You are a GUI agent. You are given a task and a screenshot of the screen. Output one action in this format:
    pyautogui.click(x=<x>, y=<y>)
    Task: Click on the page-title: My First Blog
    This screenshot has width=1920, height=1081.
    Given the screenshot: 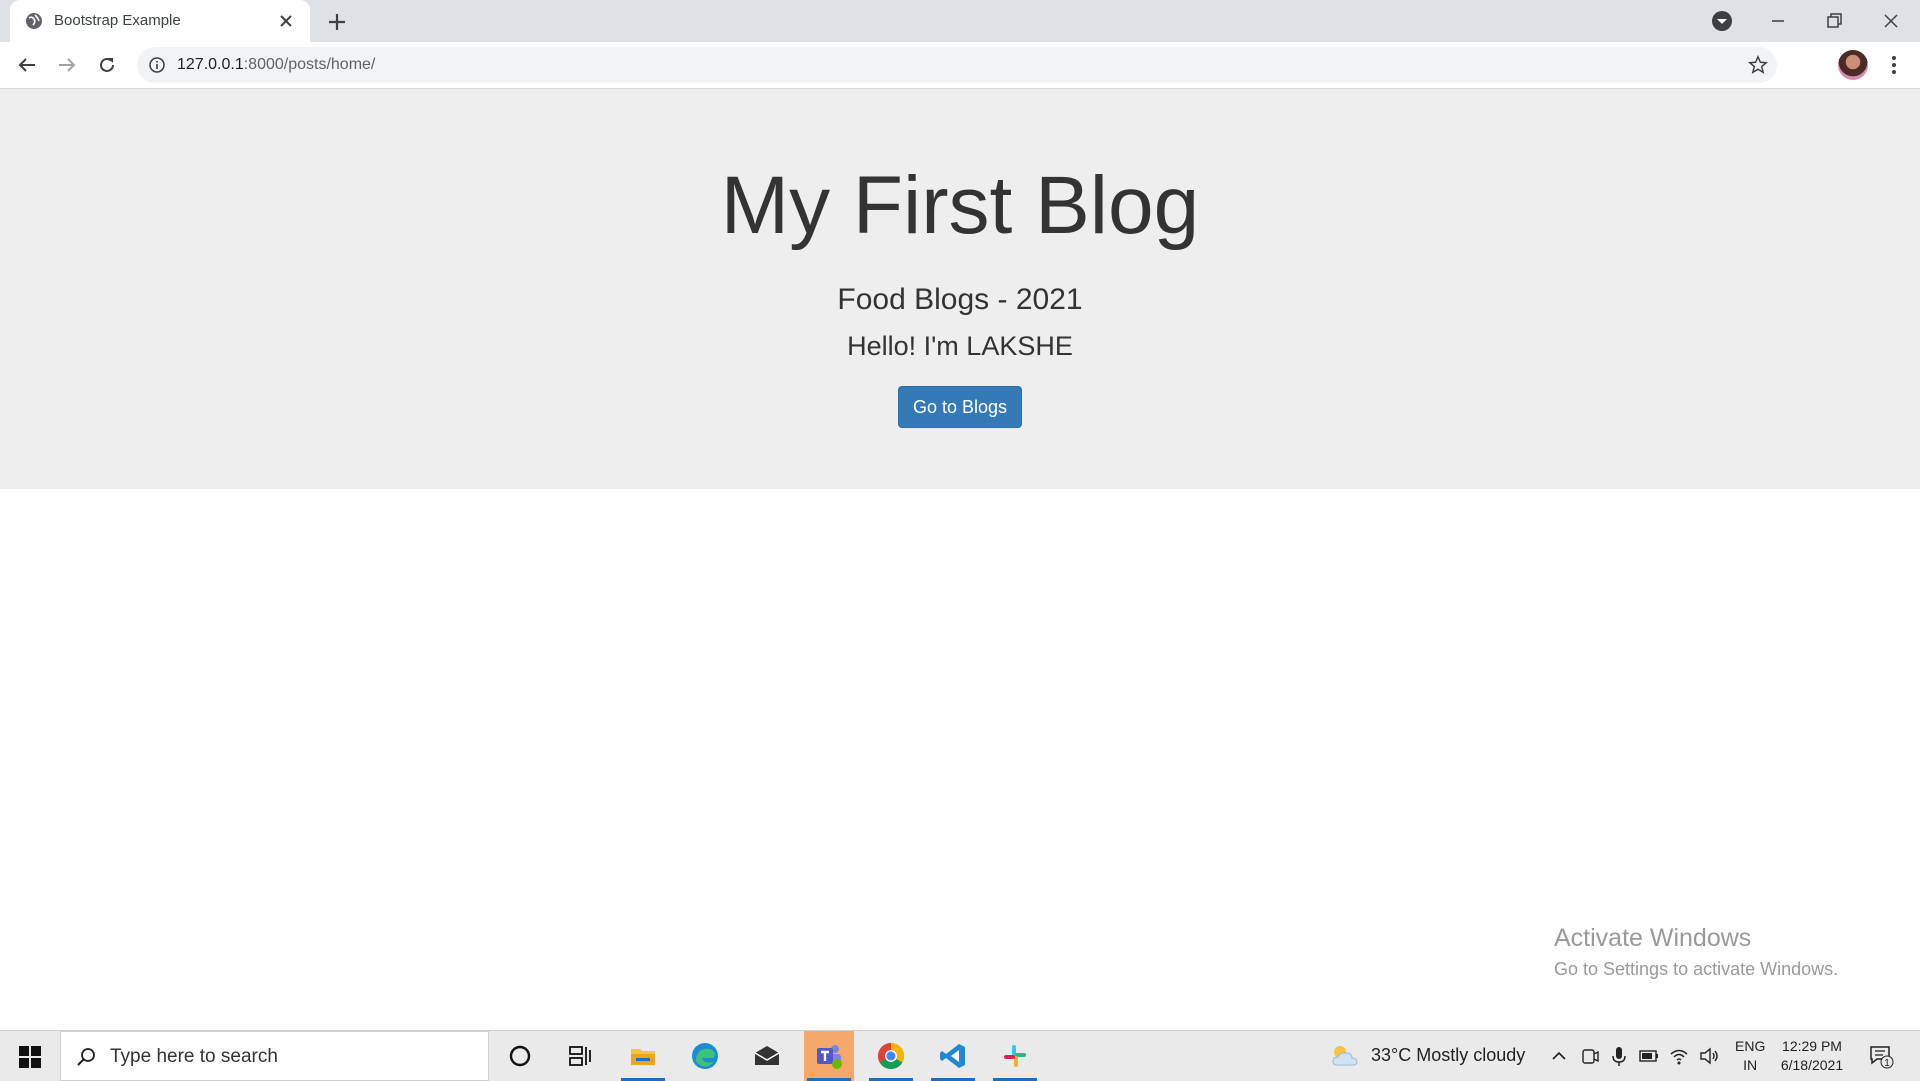 What is the action you would take?
    pyautogui.click(x=960, y=205)
    